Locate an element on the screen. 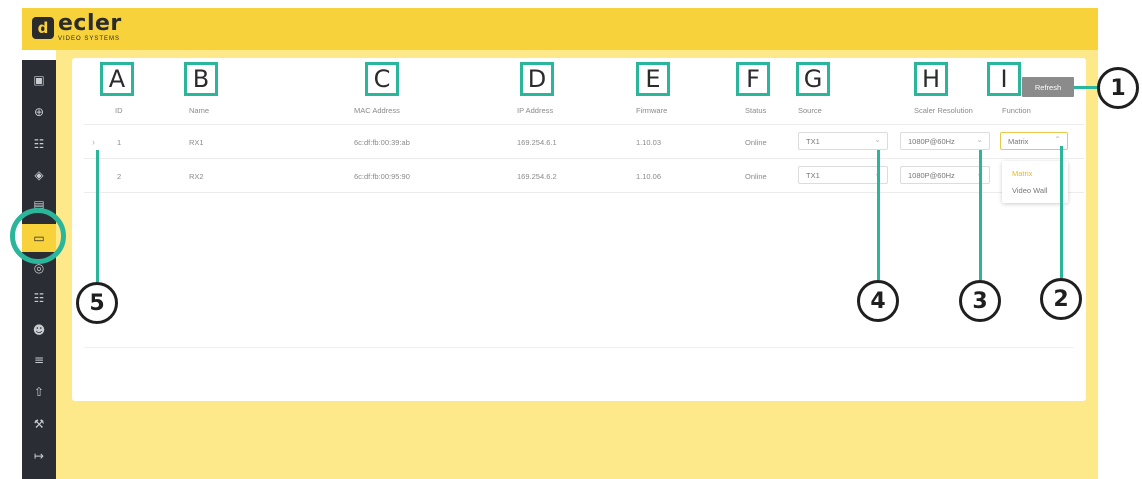 The image size is (1142, 479). cell-ip: 169.254.6.2 is located at coordinates (537, 176).